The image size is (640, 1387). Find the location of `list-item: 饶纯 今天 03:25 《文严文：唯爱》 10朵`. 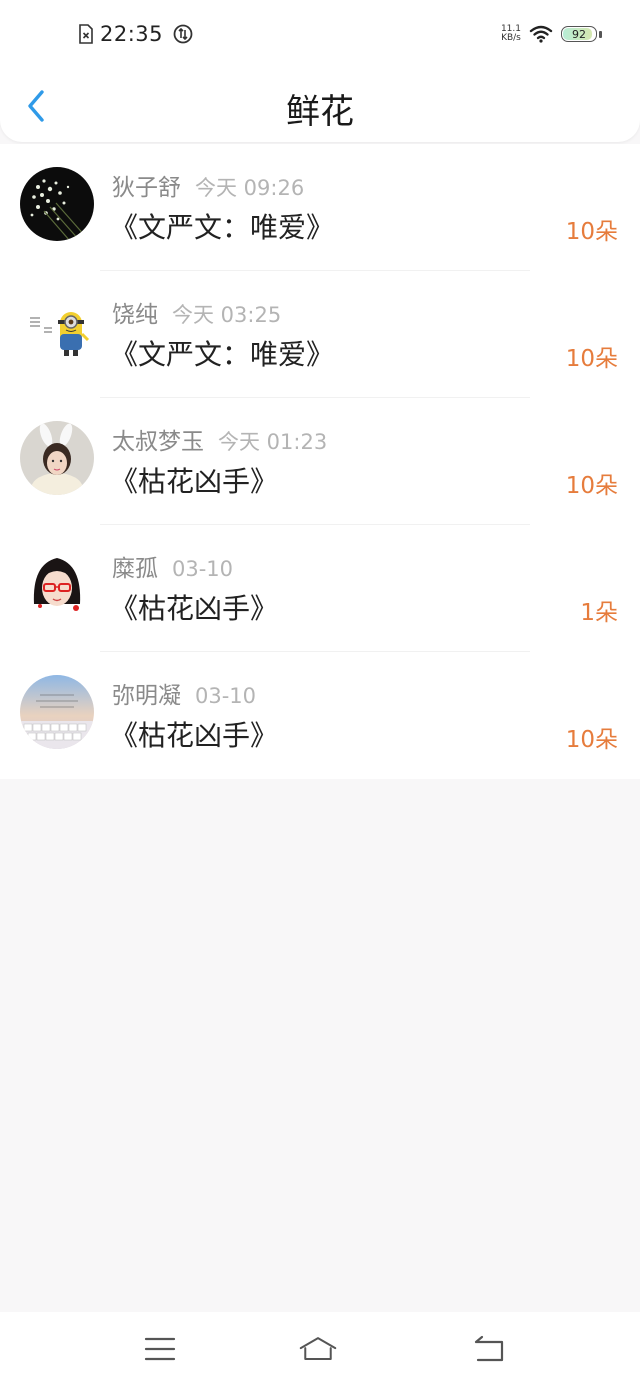

list-item: 饶纯 今天 03:25 《文严文：唯爱》 10朵 is located at coordinates (320, 334).